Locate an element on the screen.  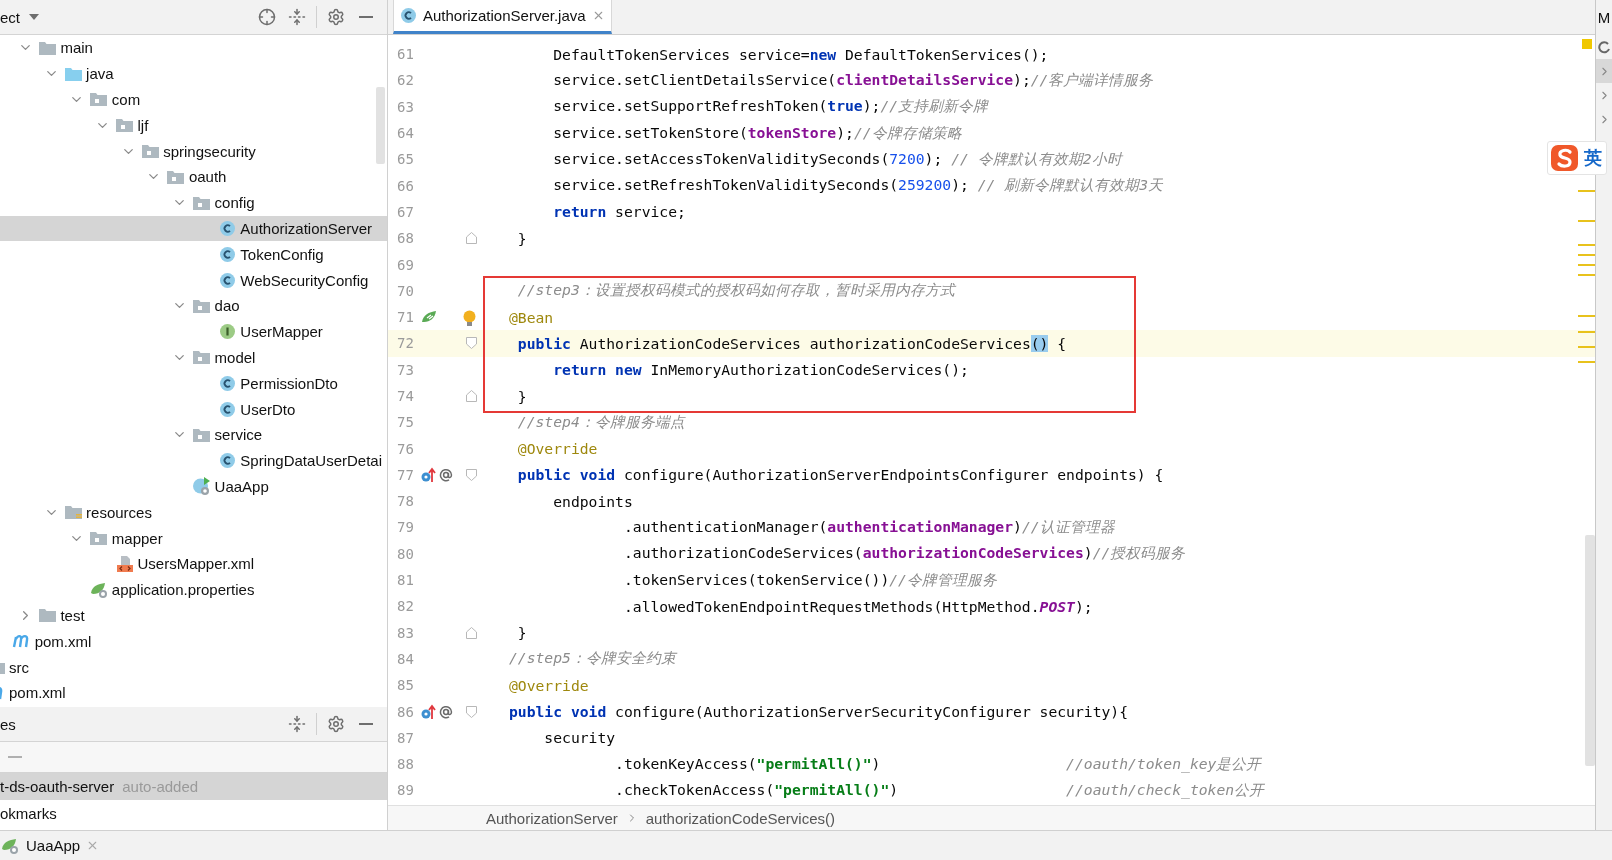
tree-item: TokenConfig is located at coordinates (193, 254).